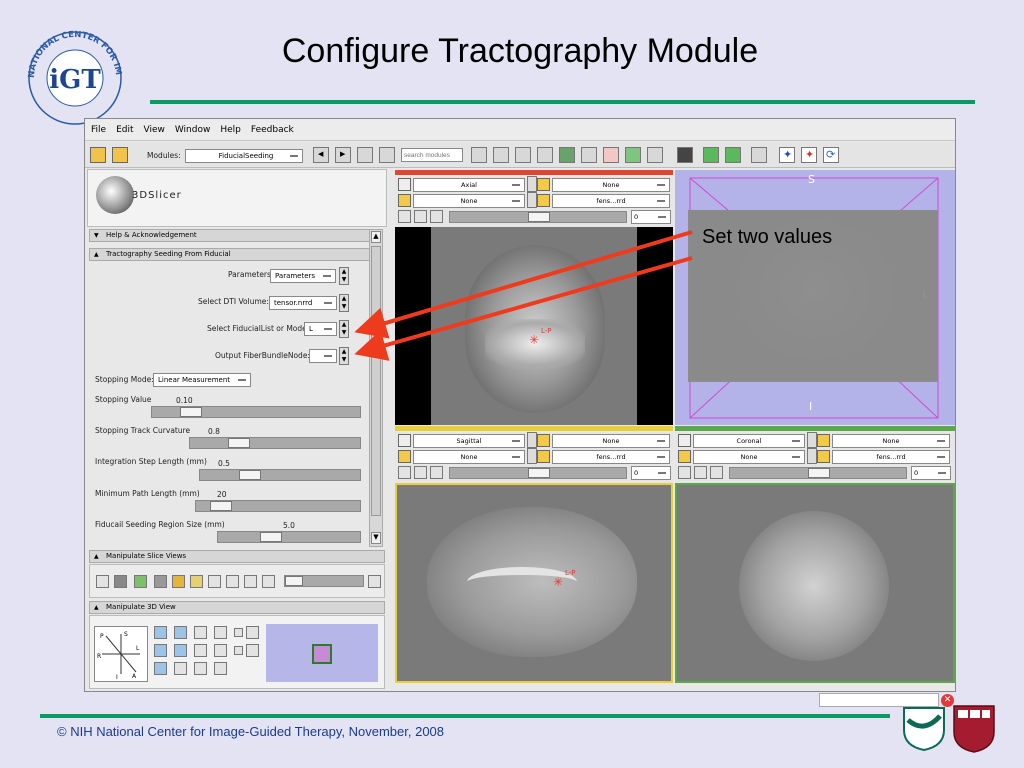 Image resolution: width=1024 pixels, height=768 pixels. What do you see at coordinates (974, 729) in the screenshot?
I see `harvard-shield-logo` at bounding box center [974, 729].